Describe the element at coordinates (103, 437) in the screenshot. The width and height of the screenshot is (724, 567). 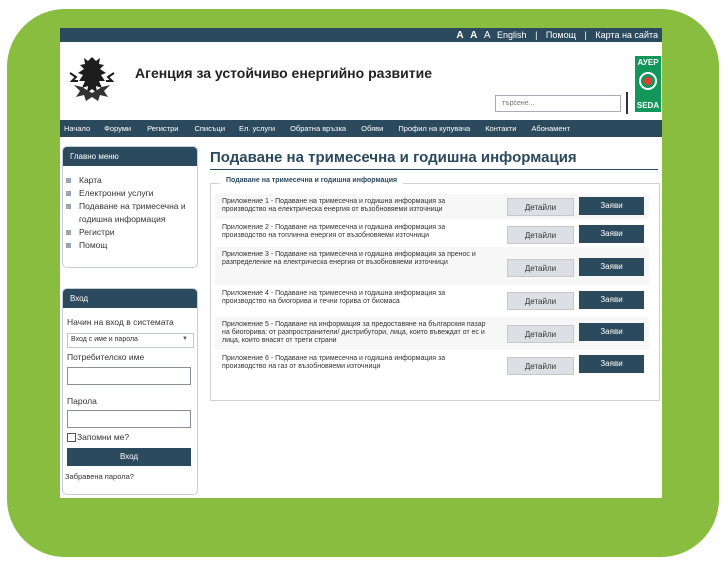
I see `remember-label: Запомни ме?` at that location.